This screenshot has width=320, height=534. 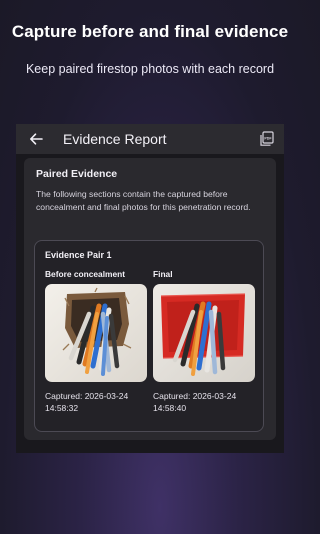 What do you see at coordinates (115, 139) in the screenshot?
I see `page-title: Evidence Report` at bounding box center [115, 139].